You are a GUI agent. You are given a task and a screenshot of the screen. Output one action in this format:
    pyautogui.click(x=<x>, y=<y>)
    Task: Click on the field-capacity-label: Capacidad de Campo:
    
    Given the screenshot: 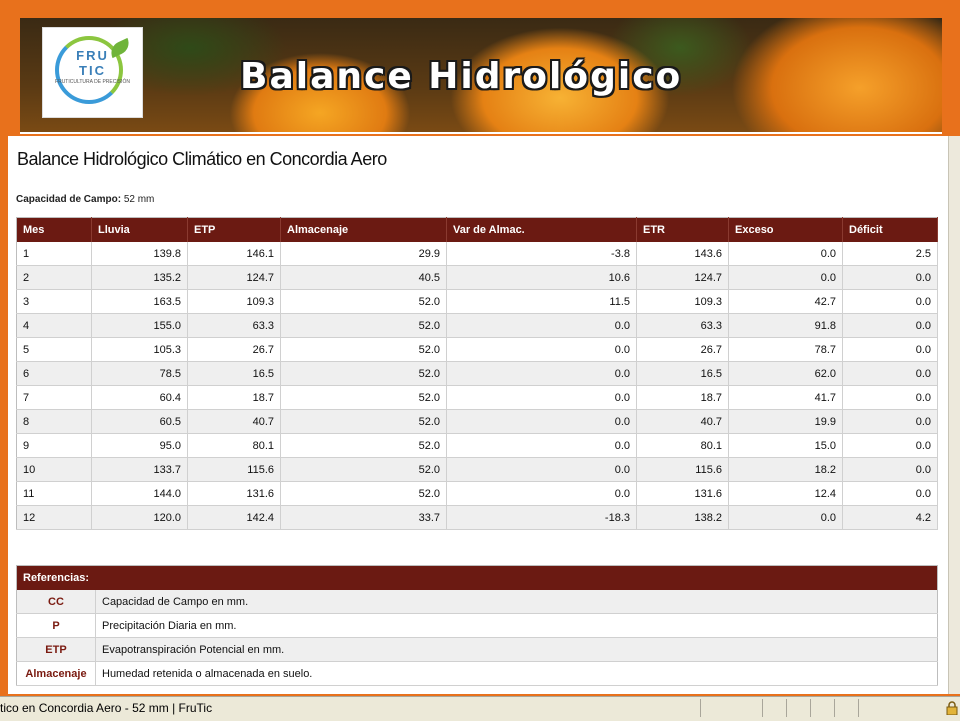 What is the action you would take?
    pyautogui.click(x=69, y=199)
    